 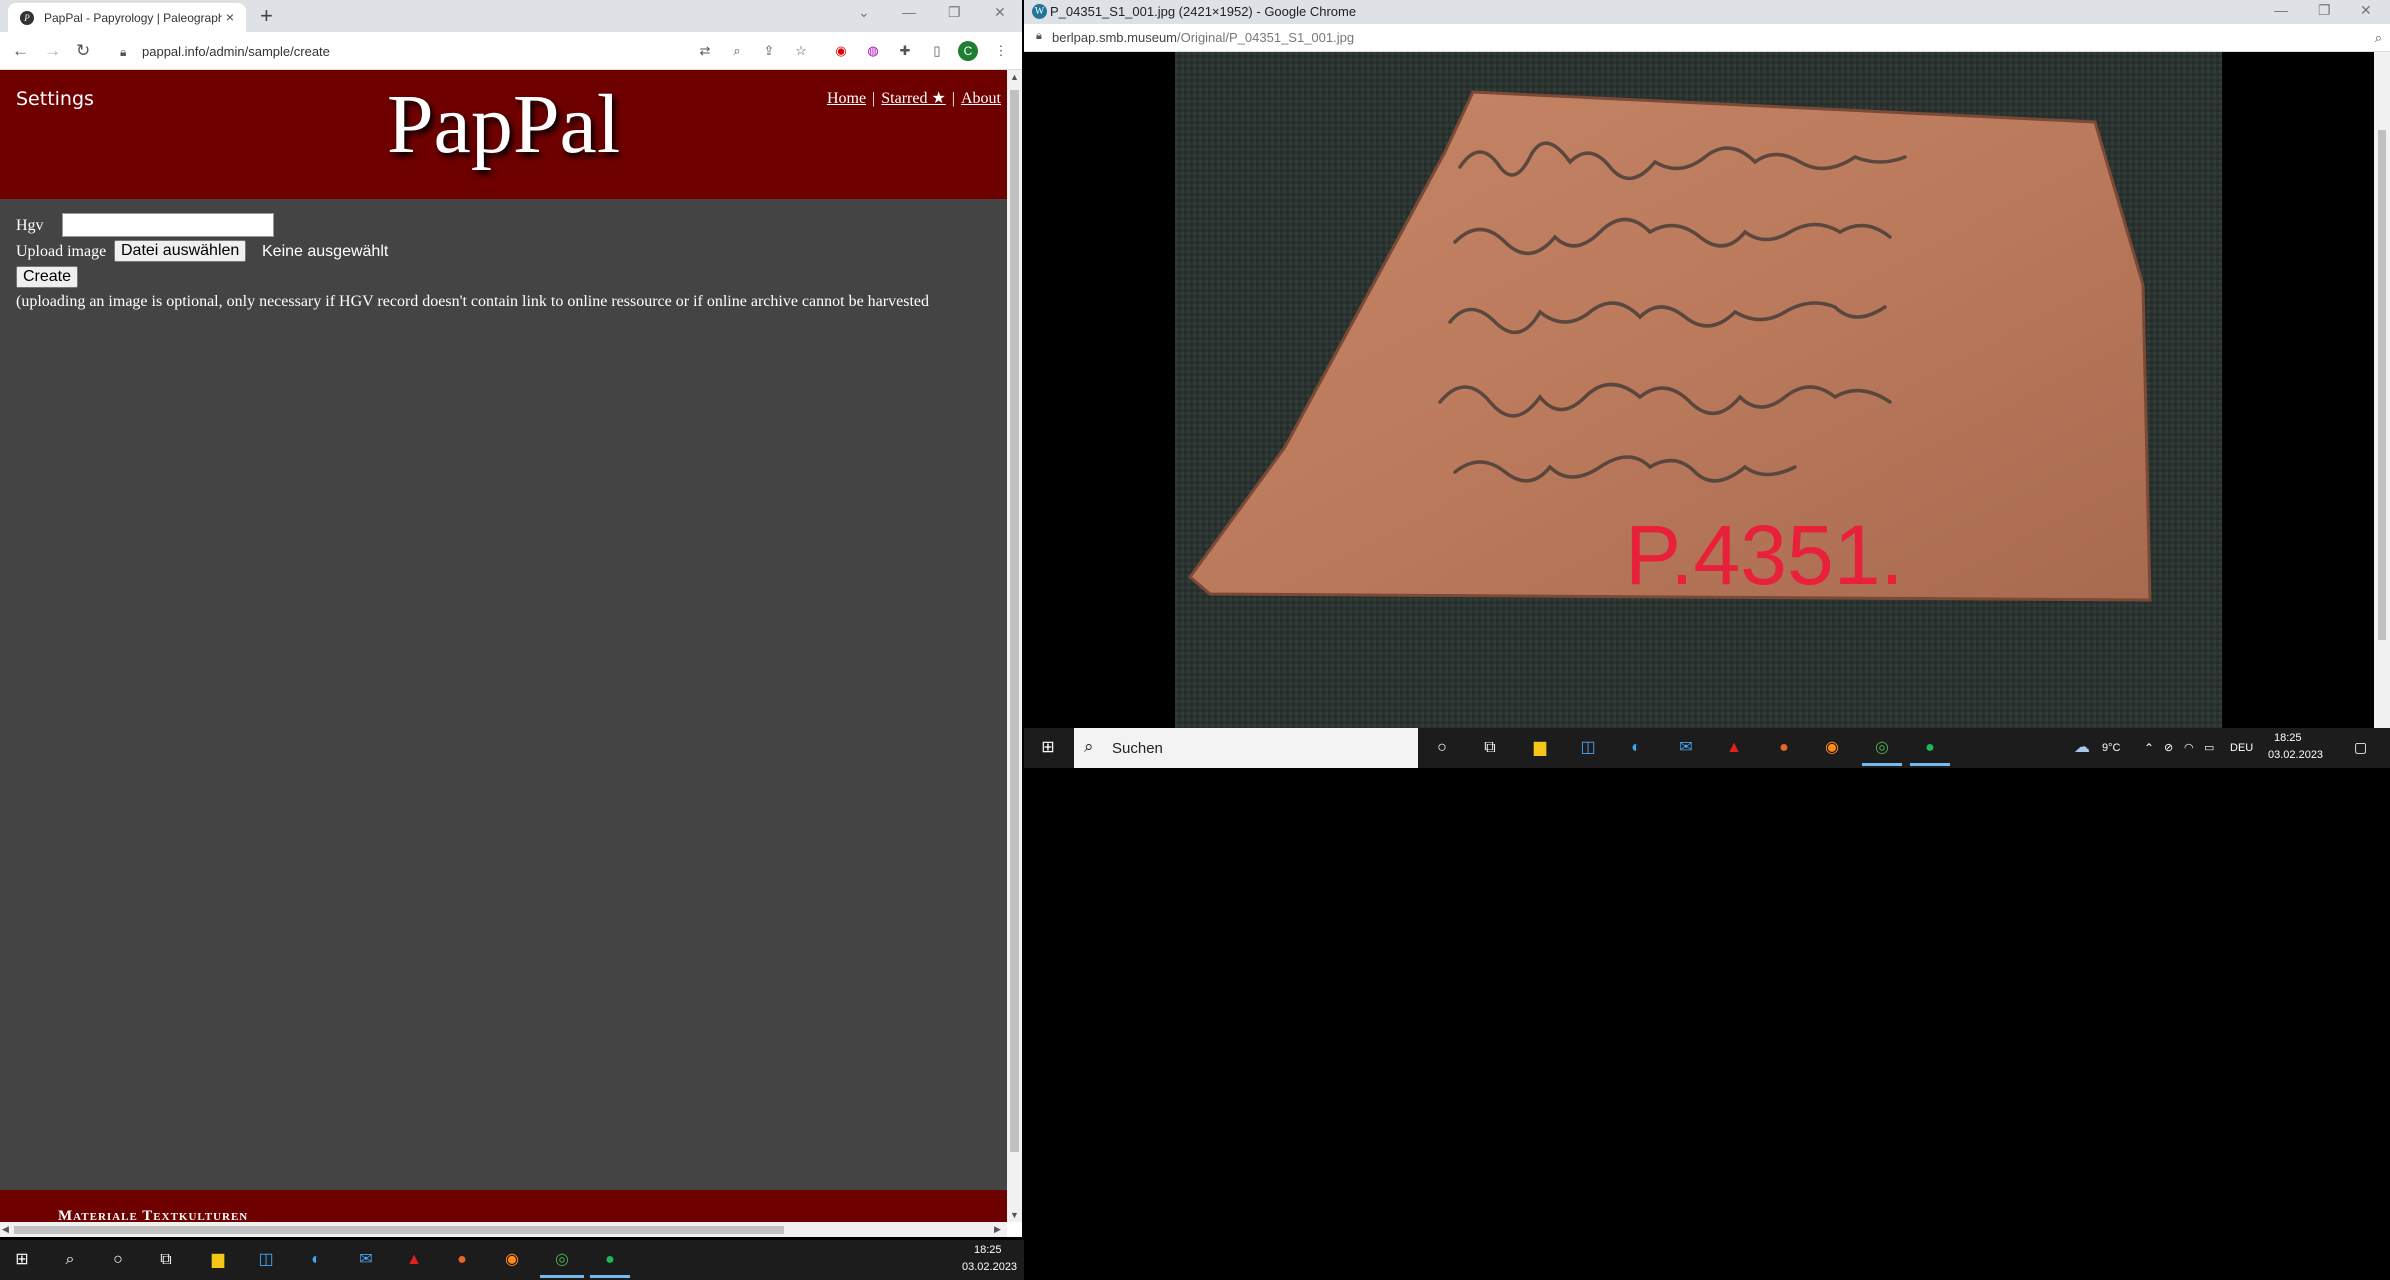 What do you see at coordinates (864, 12) in the screenshot?
I see `tab-search-icon: ⌄` at bounding box center [864, 12].